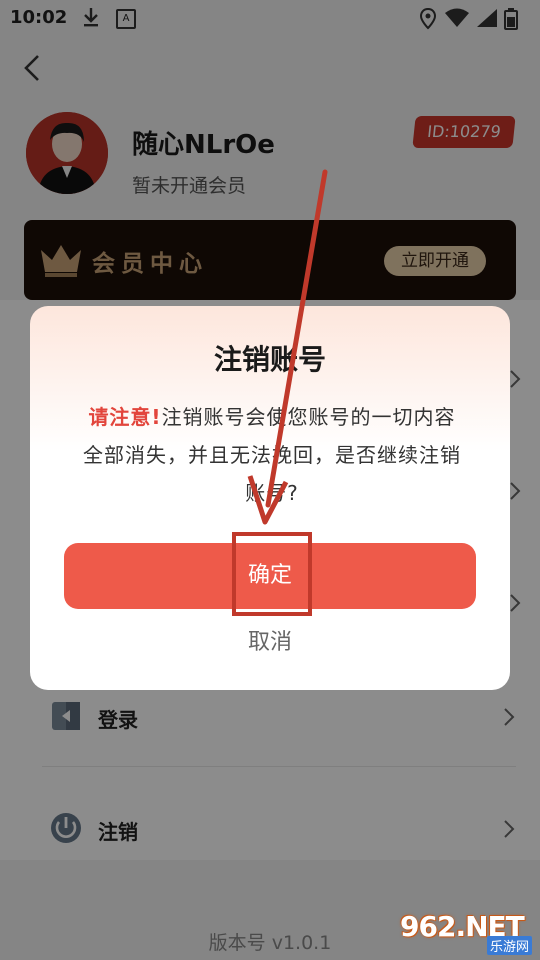 The height and width of the screenshot is (960, 540). What do you see at coordinates (272, 574) in the screenshot?
I see `annotation-highlight-box` at bounding box center [272, 574].